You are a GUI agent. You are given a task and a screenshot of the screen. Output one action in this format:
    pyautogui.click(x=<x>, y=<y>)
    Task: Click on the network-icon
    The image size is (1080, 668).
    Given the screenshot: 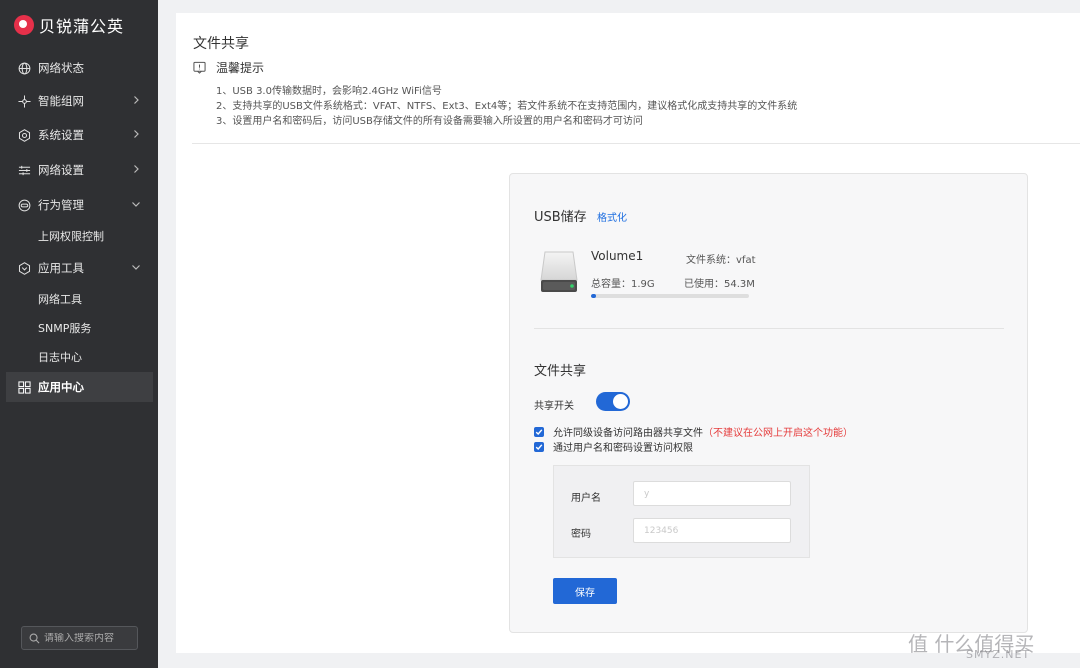 What is the action you would take?
    pyautogui.click(x=24, y=101)
    